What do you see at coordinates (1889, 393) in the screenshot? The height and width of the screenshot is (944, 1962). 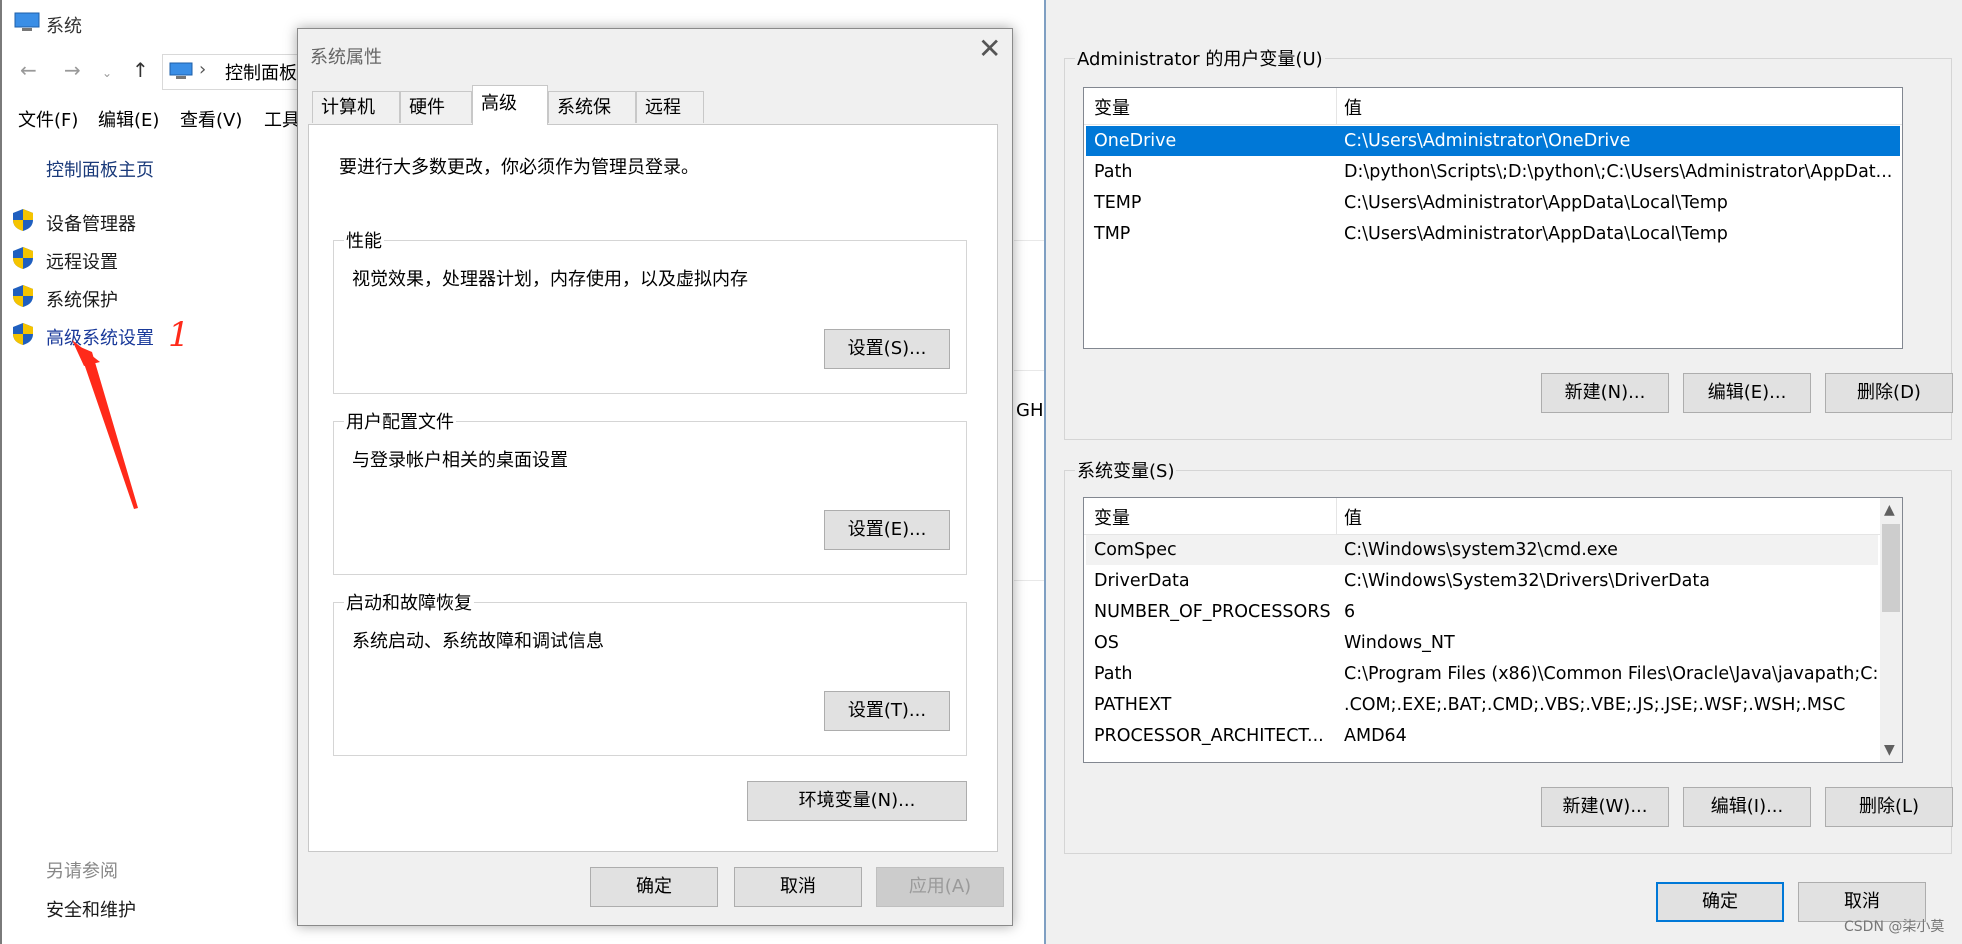 I see `user-delete-button: 删除(D)` at bounding box center [1889, 393].